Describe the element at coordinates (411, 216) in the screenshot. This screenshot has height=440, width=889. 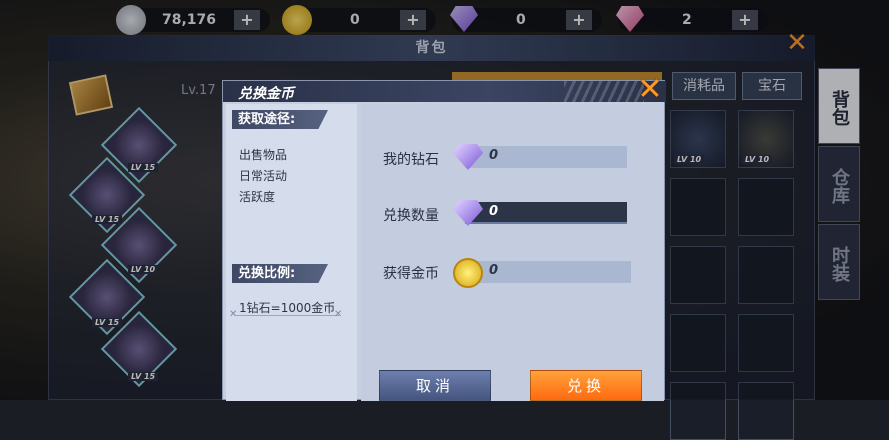
I see `exchange-amount-label: 兑换数量` at that location.